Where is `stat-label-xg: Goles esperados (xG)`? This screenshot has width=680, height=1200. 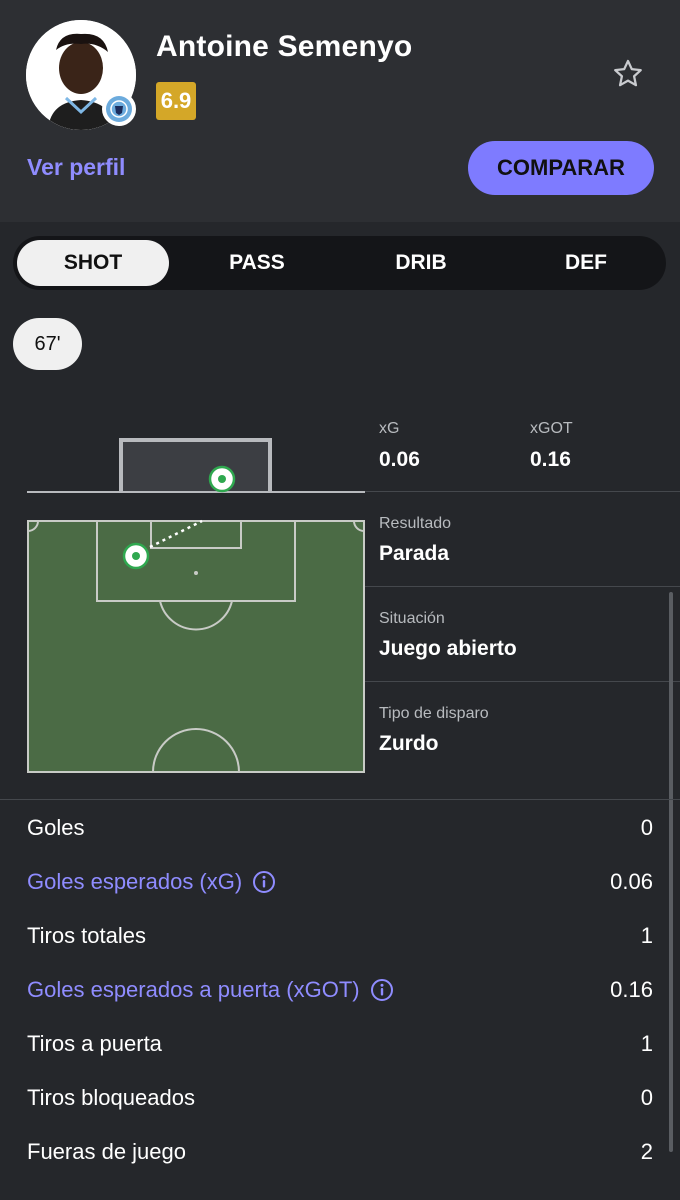 stat-label-xg: Goles esperados (xG) is located at coordinates (151, 882).